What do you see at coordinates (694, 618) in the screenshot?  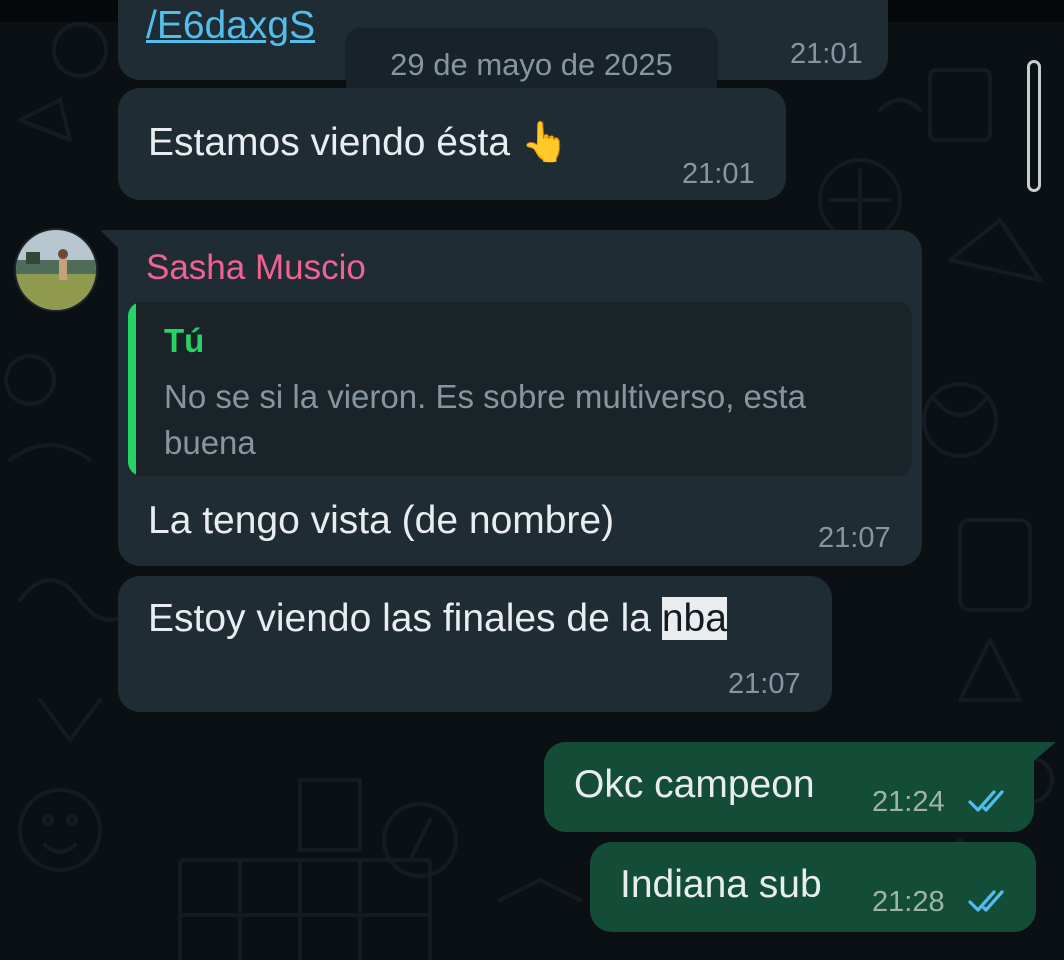 I see `selected-text: nba` at bounding box center [694, 618].